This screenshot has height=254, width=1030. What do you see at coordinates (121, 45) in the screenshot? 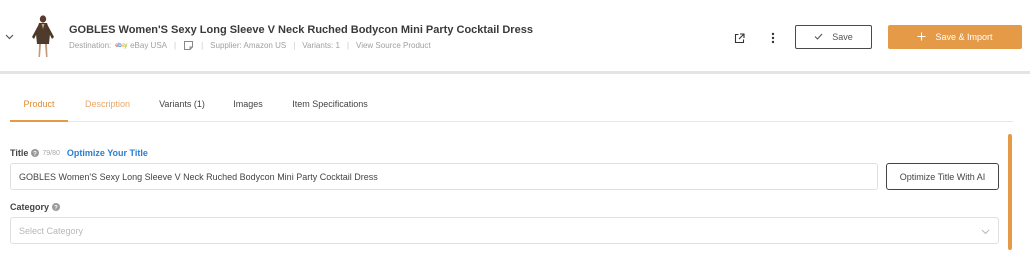
I see `ebay-logo-icon: ebay` at bounding box center [121, 45].